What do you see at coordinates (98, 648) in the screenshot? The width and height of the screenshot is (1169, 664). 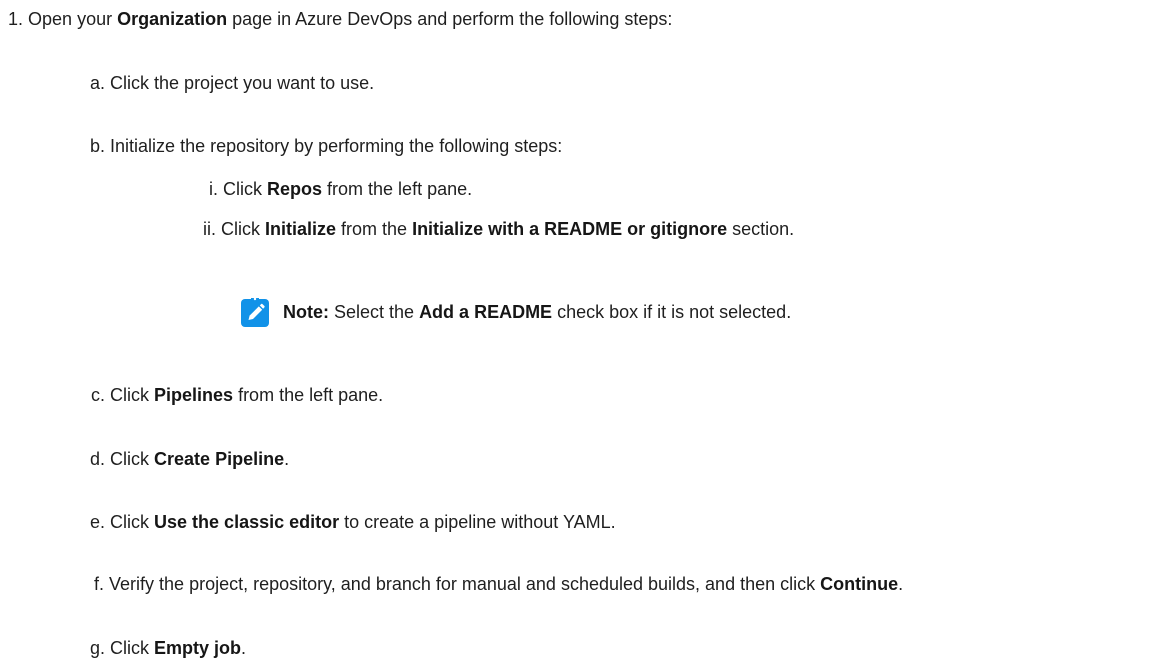 I see `substep-marker: g.` at bounding box center [98, 648].